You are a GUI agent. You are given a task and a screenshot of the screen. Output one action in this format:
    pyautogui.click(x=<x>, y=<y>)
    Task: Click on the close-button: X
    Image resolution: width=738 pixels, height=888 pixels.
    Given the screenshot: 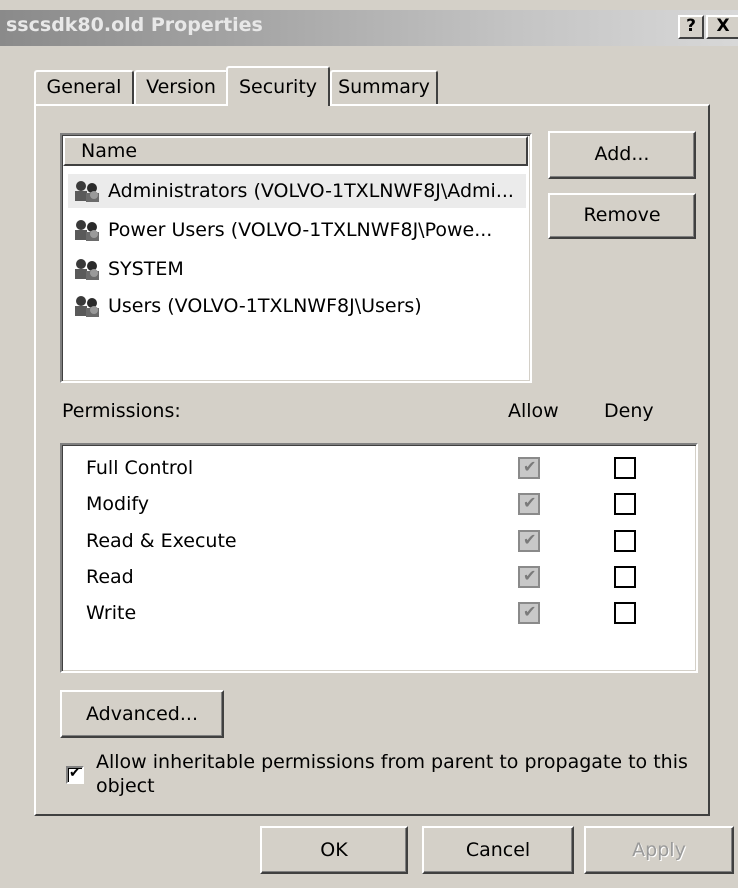 What is the action you would take?
    pyautogui.click(x=722, y=27)
    